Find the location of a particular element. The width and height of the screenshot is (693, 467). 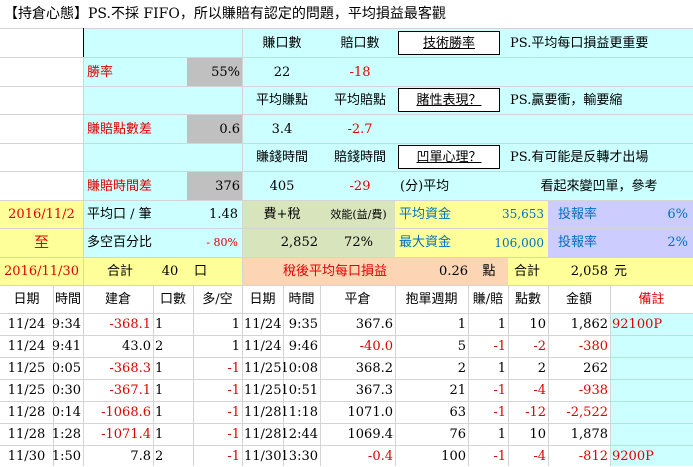

table-cell: 13:30 is located at coordinates (300, 456).